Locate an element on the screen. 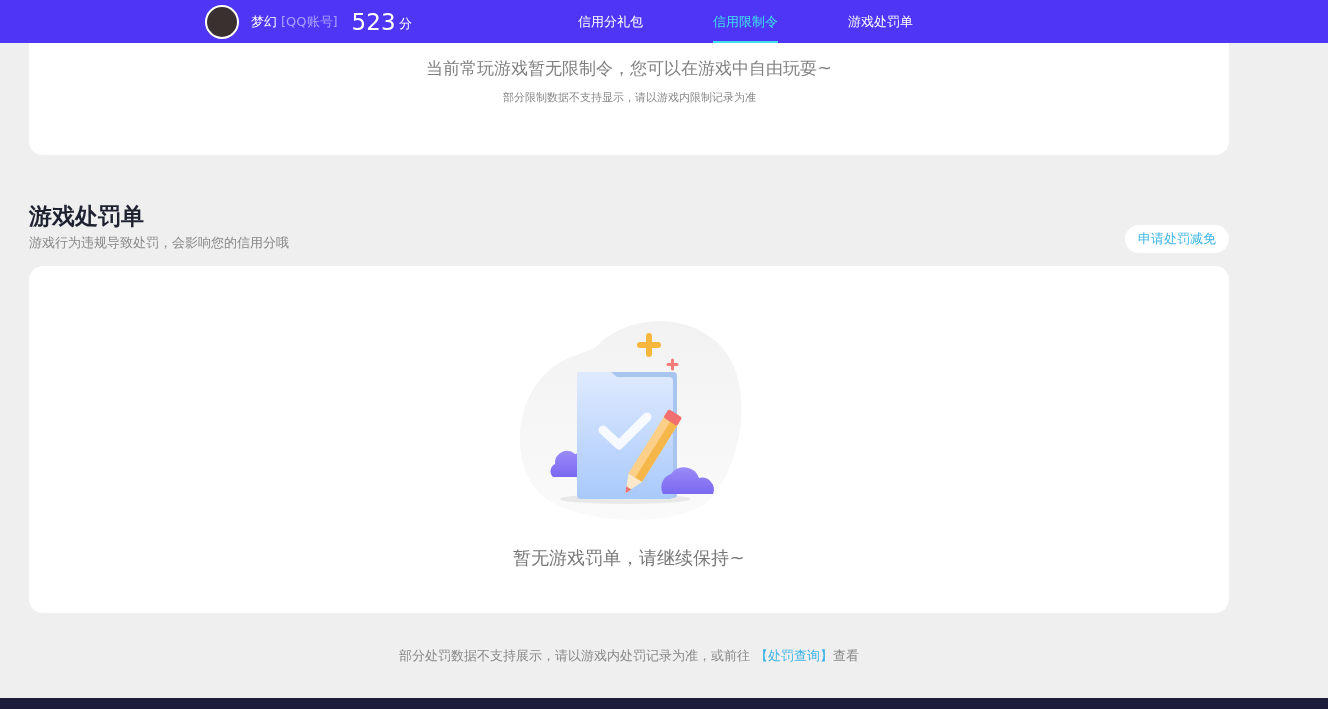 The image size is (1328, 709). empty-message: 暂无游戏罚单，请继续保持~ is located at coordinates (629, 558).